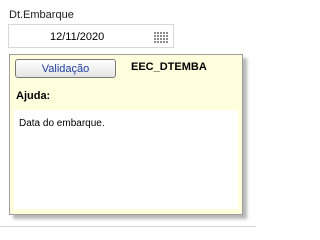  What do you see at coordinates (169, 67) in the screenshot?
I see `field-code: EEC_DTEMBA` at bounding box center [169, 67].